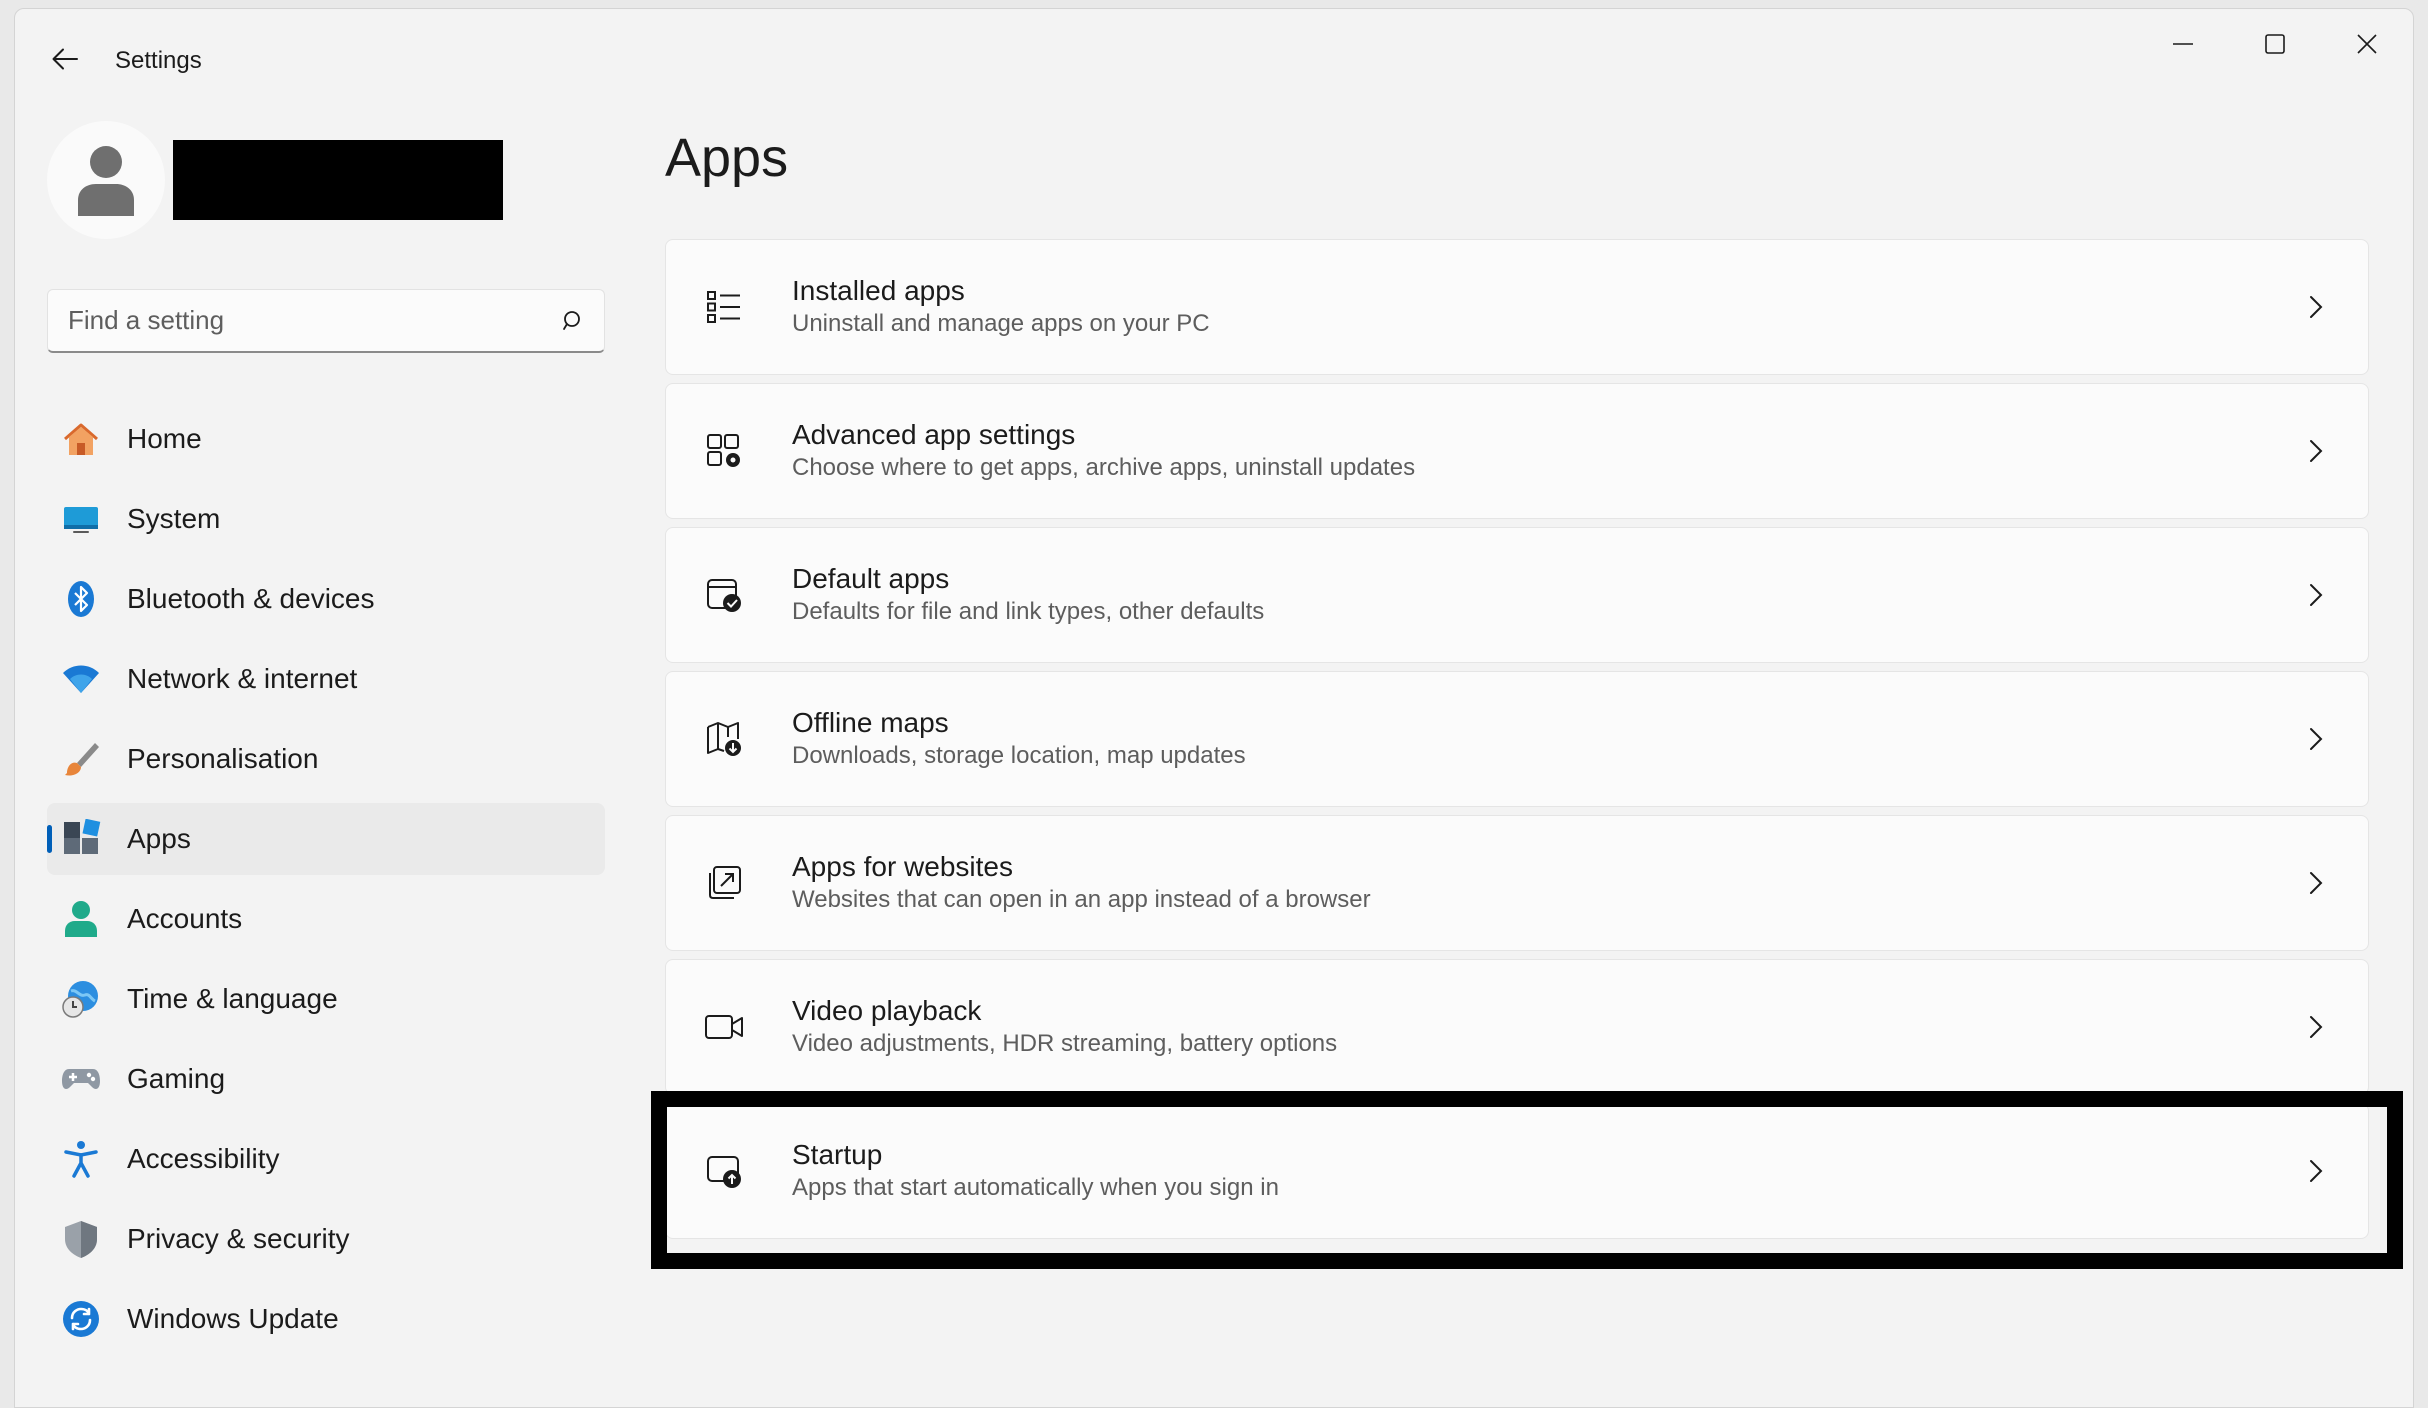 This screenshot has height=1408, width=2428. Describe the element at coordinates (81, 599) in the screenshot. I see `bluetooth-icon` at that location.